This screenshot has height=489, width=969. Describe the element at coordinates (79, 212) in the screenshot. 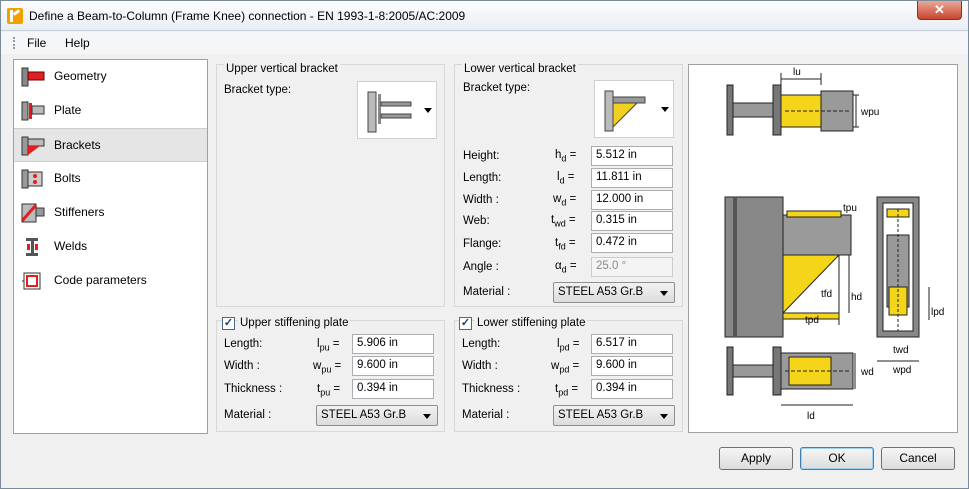

I see `sidebar-item-label: Stiffeners` at that location.